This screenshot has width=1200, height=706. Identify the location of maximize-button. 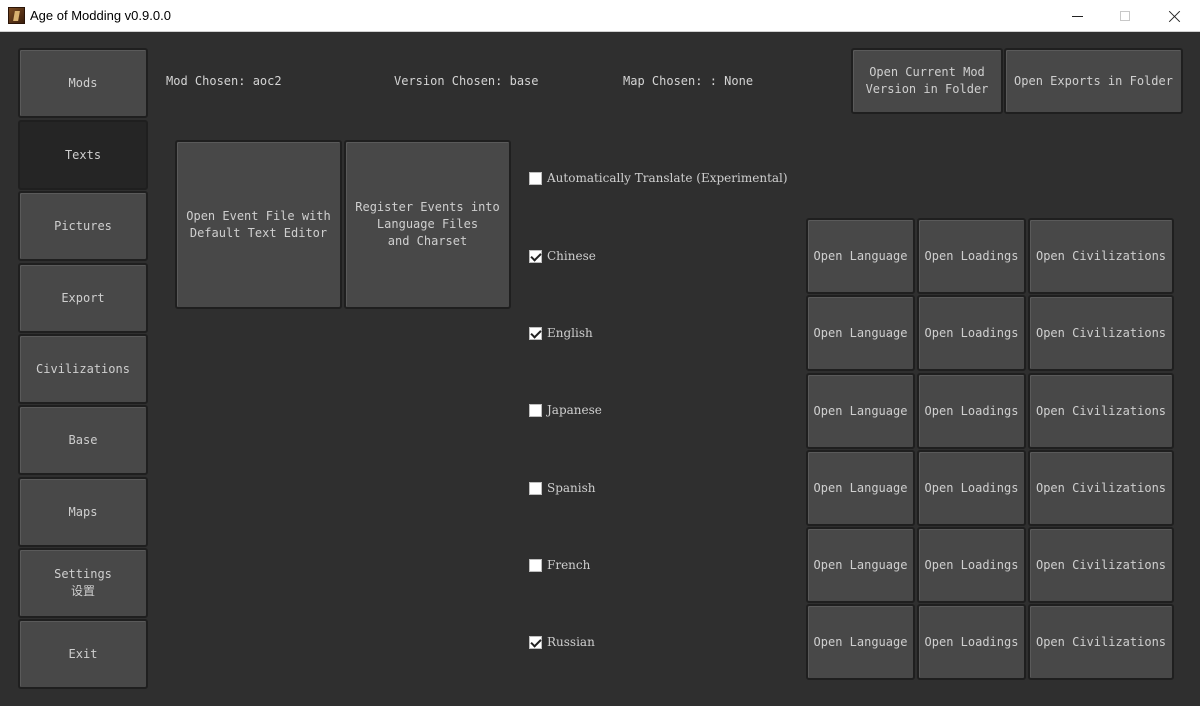
(1125, 16).